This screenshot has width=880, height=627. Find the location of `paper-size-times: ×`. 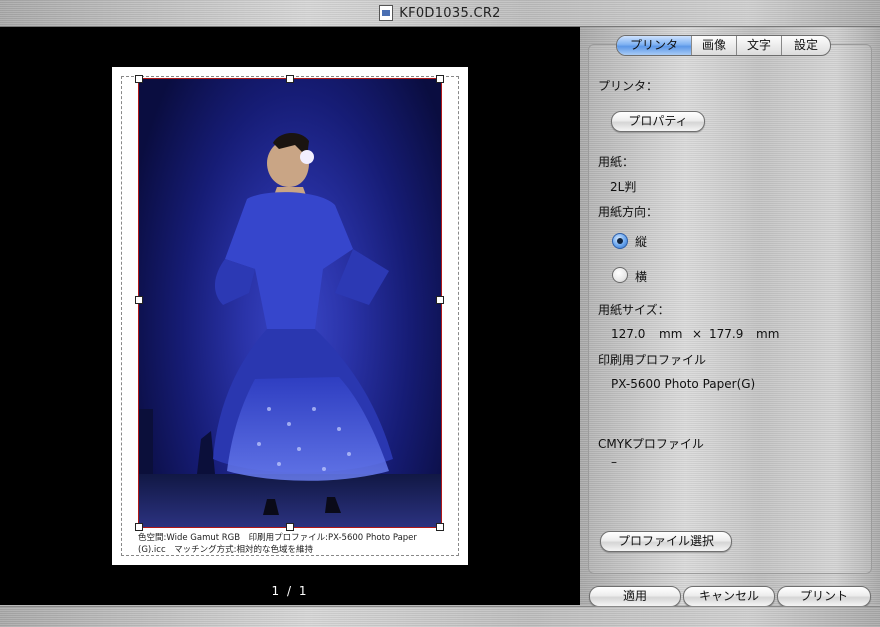

paper-size-times: × is located at coordinates (697, 334).